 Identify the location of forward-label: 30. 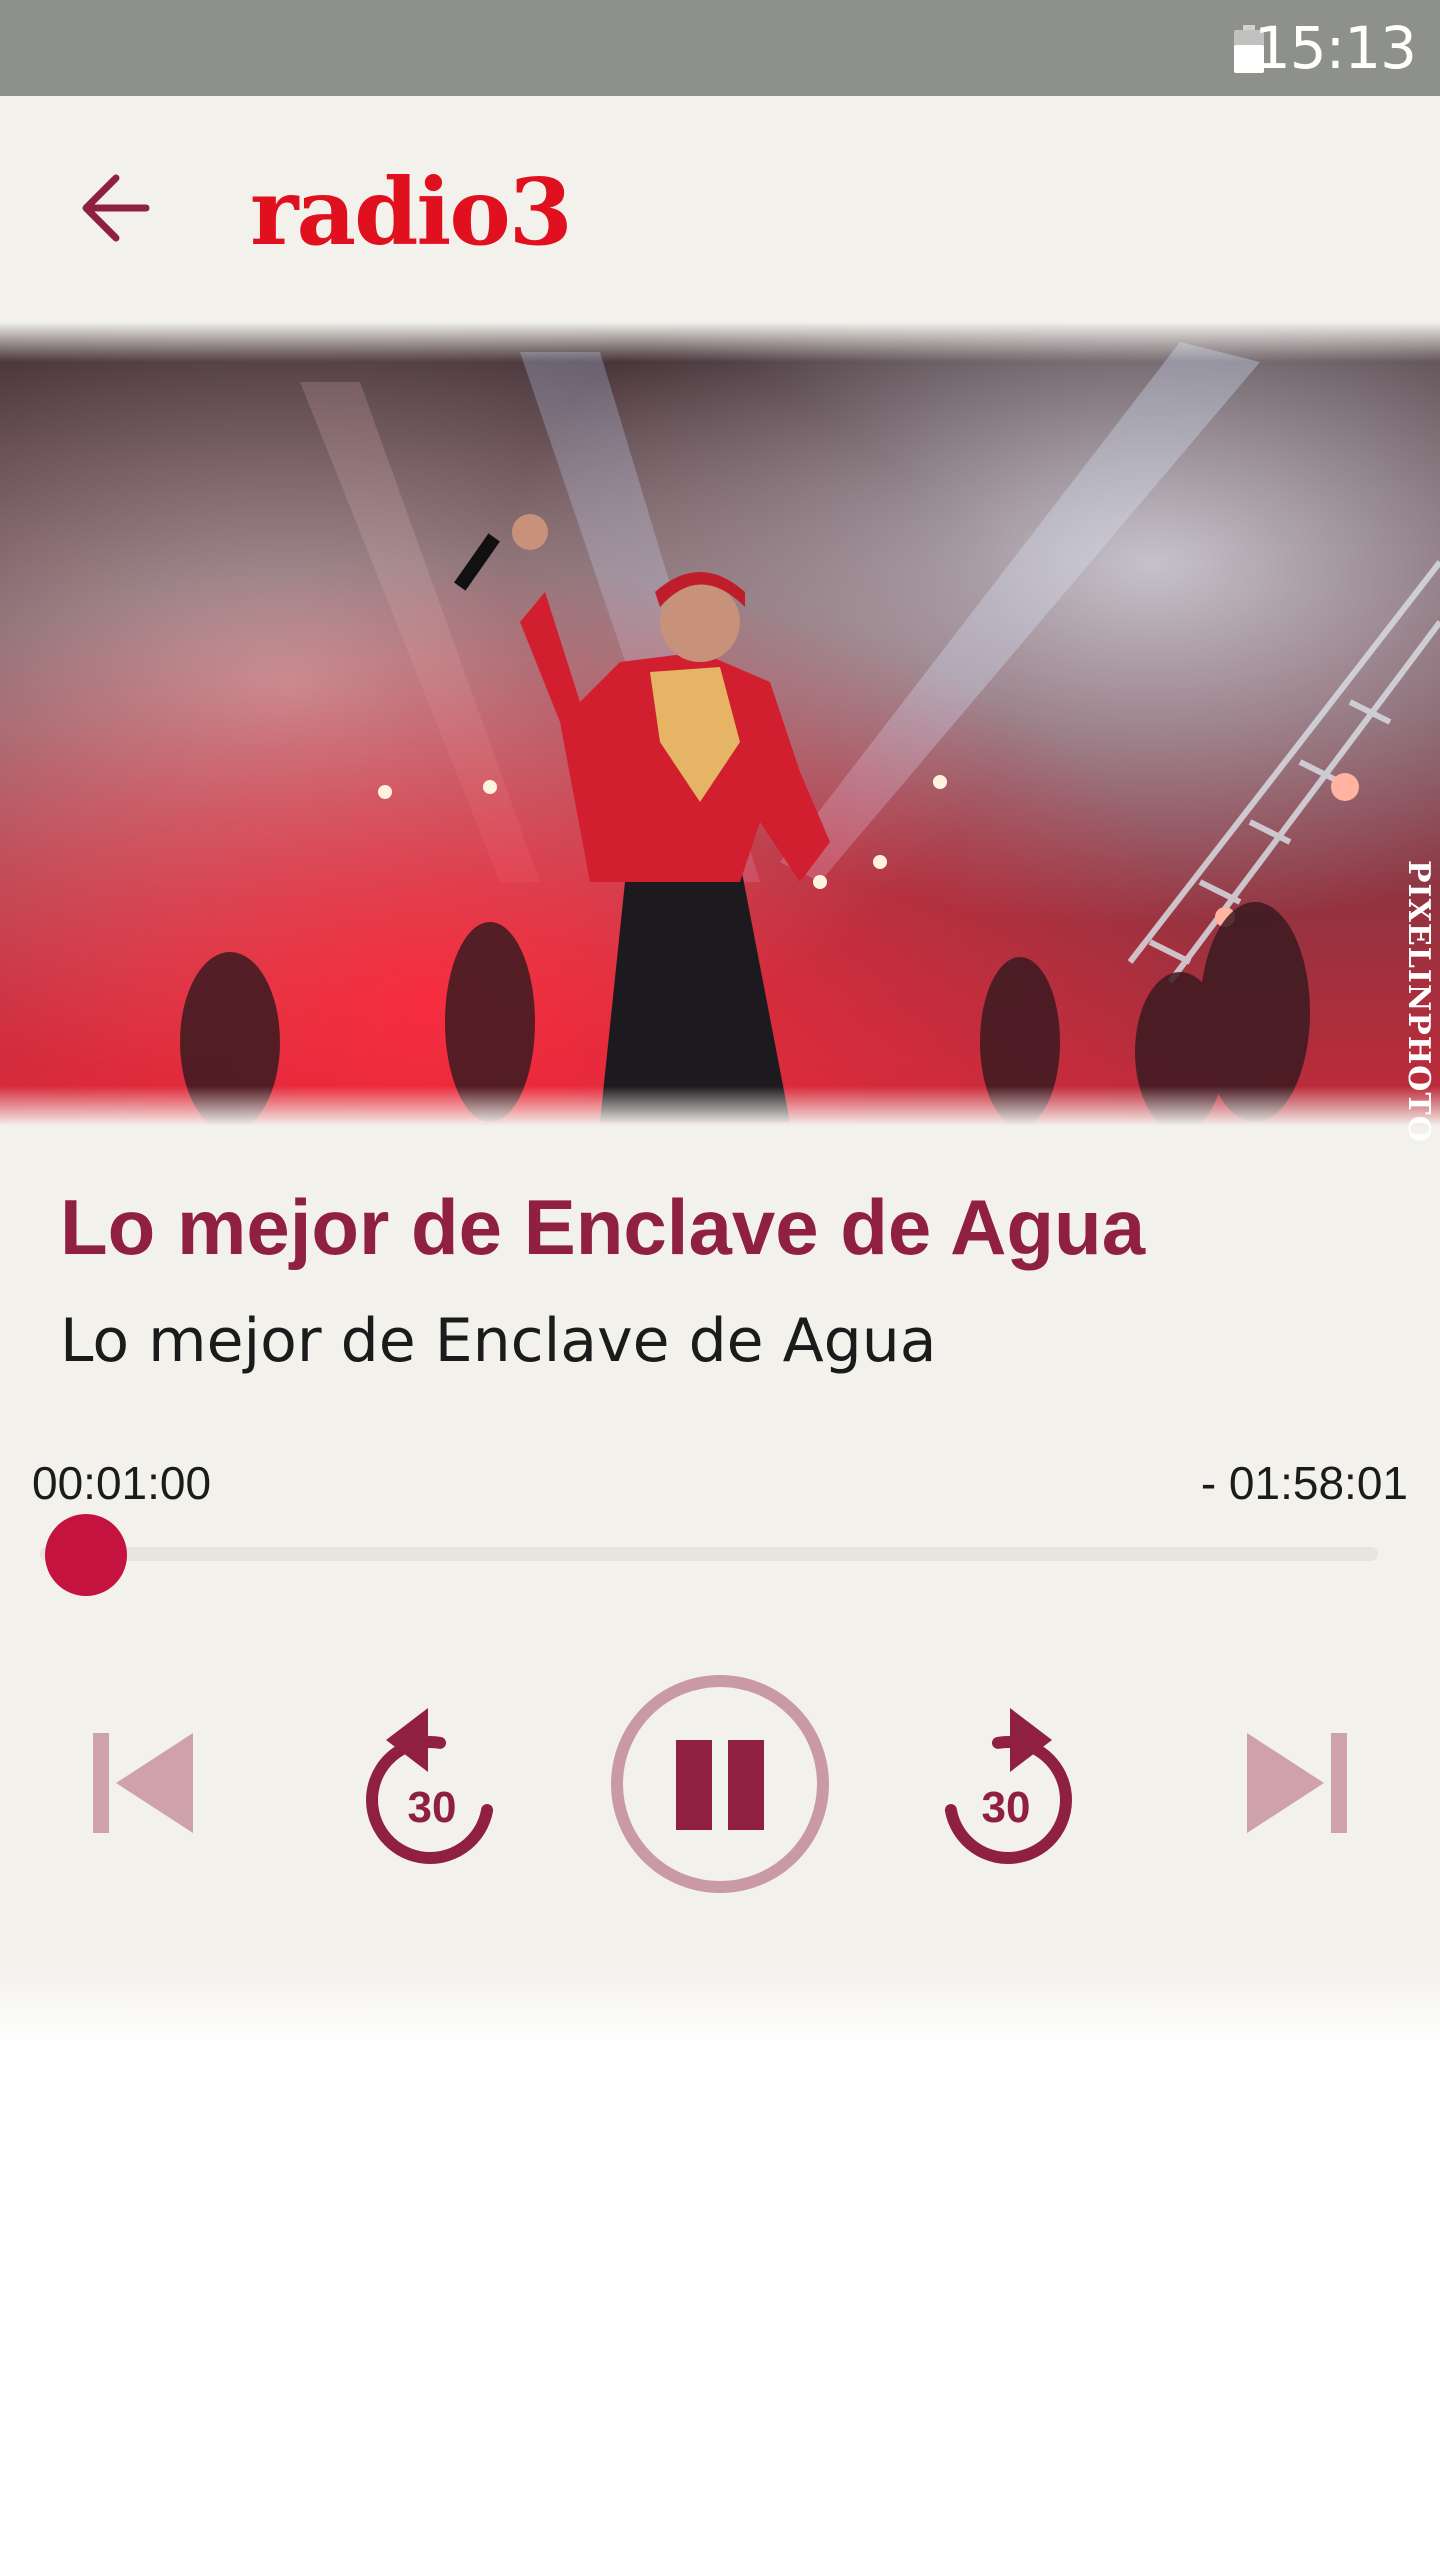
(1006, 1807).